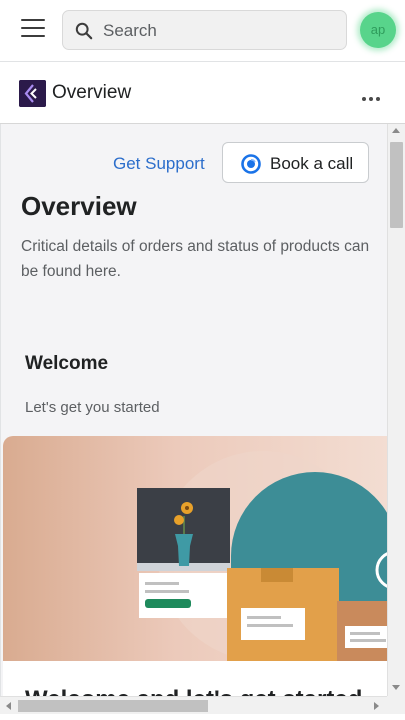  What do you see at coordinates (92, 407) in the screenshot?
I see `welcome-subtitle: Let's get you started` at bounding box center [92, 407].